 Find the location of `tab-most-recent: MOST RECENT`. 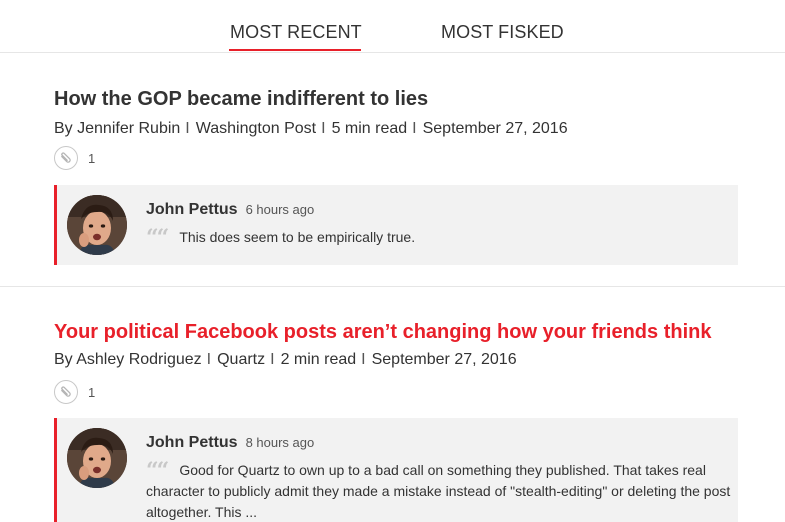

tab-most-recent: MOST RECENT is located at coordinates (296, 32).